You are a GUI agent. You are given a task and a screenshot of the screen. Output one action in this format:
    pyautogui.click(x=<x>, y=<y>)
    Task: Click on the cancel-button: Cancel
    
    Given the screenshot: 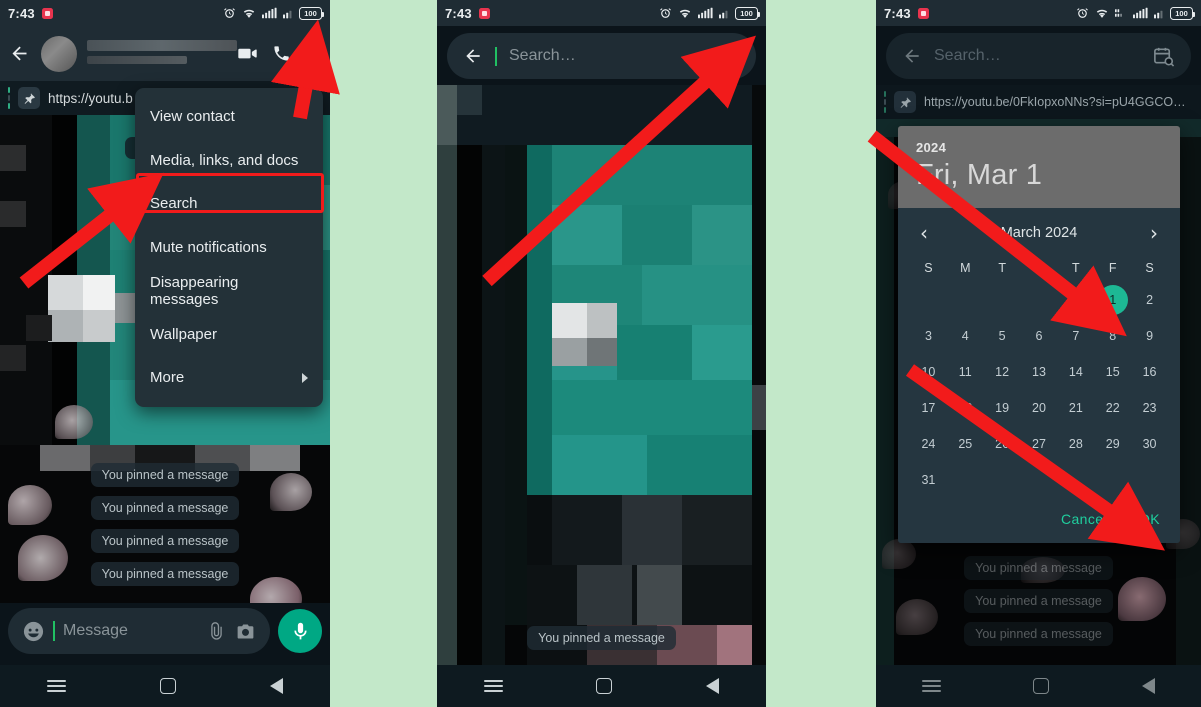 What is the action you would take?
    pyautogui.click(x=1084, y=519)
    